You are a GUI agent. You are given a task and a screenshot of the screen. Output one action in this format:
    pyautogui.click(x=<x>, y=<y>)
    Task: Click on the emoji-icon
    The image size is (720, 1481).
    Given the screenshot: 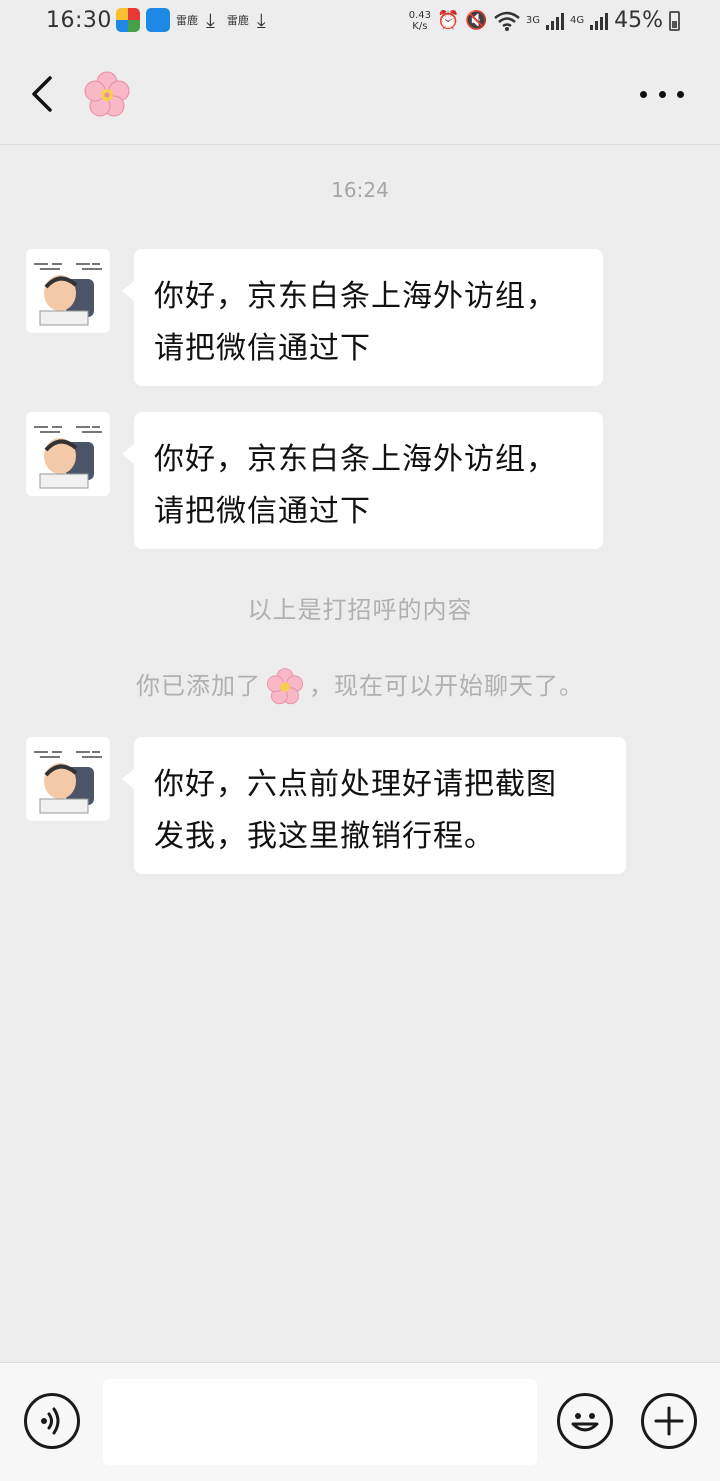 What is the action you would take?
    pyautogui.click(x=585, y=1422)
    